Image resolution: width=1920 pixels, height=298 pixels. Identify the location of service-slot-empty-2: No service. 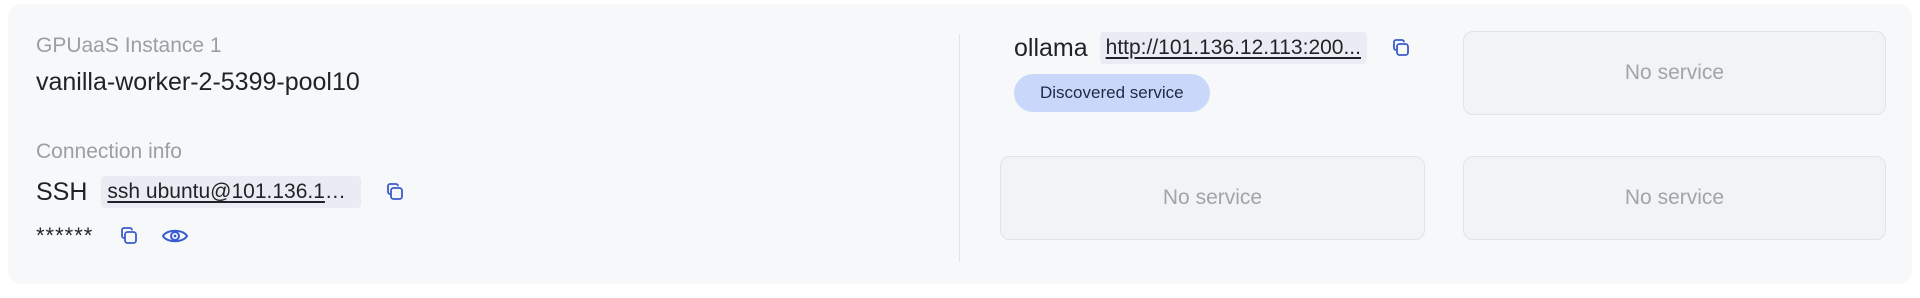
(1212, 198).